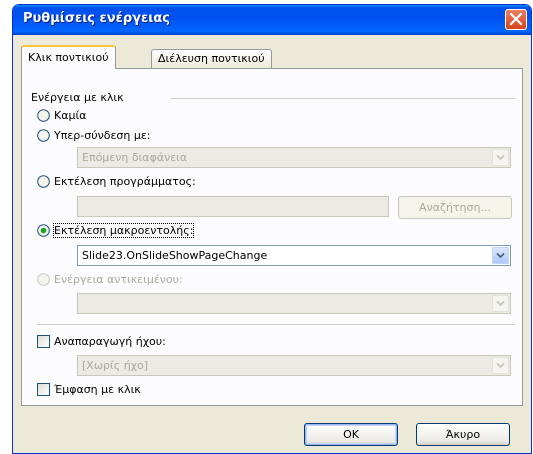 The width and height of the screenshot is (533, 454). I want to click on radio-hyperlink: Υπερ-σύνδεση με:, so click(94, 135).